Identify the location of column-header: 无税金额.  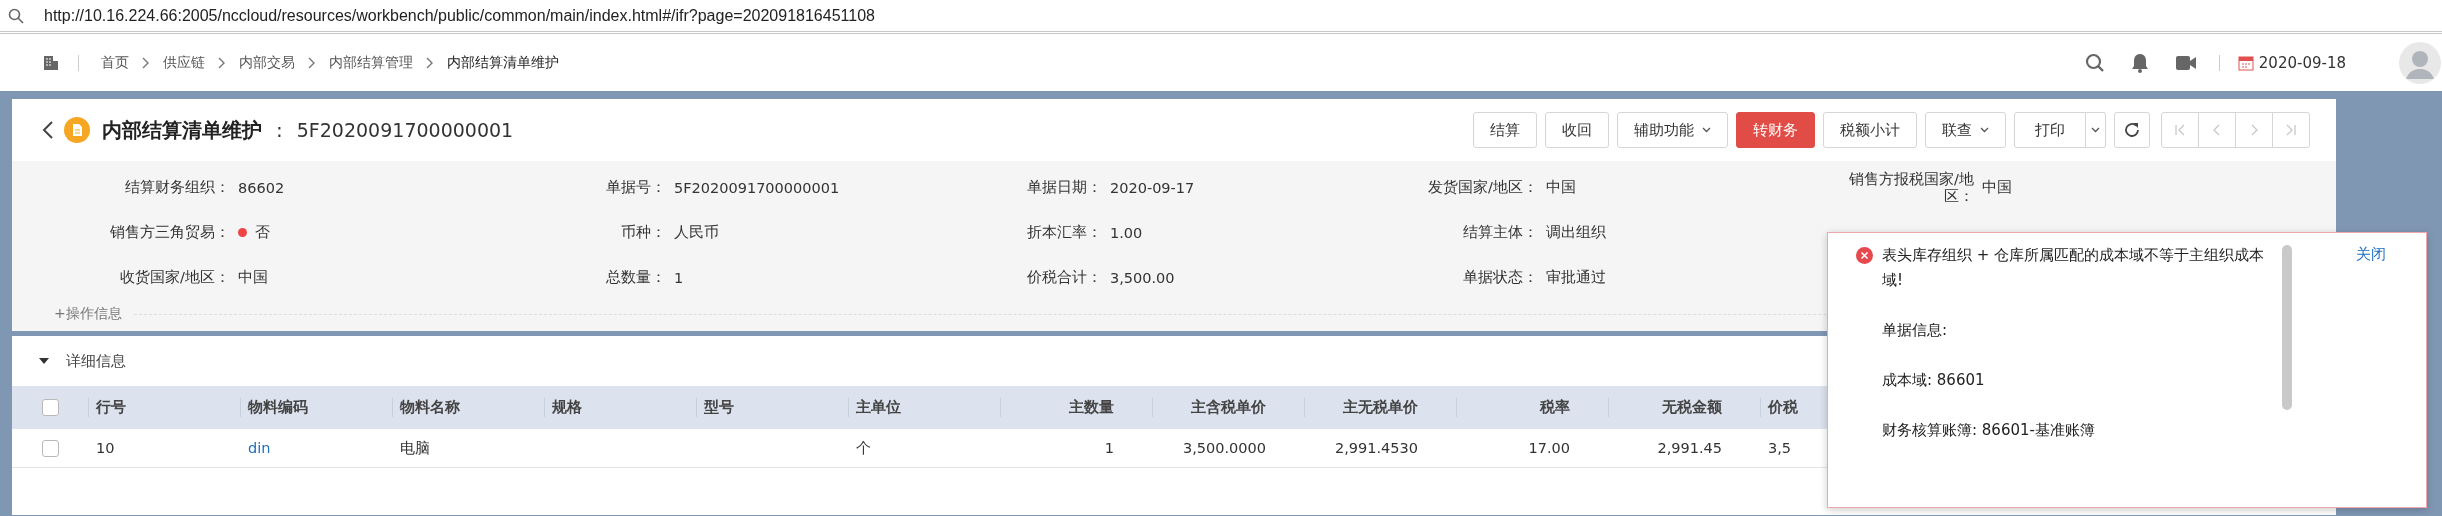
(1692, 407).